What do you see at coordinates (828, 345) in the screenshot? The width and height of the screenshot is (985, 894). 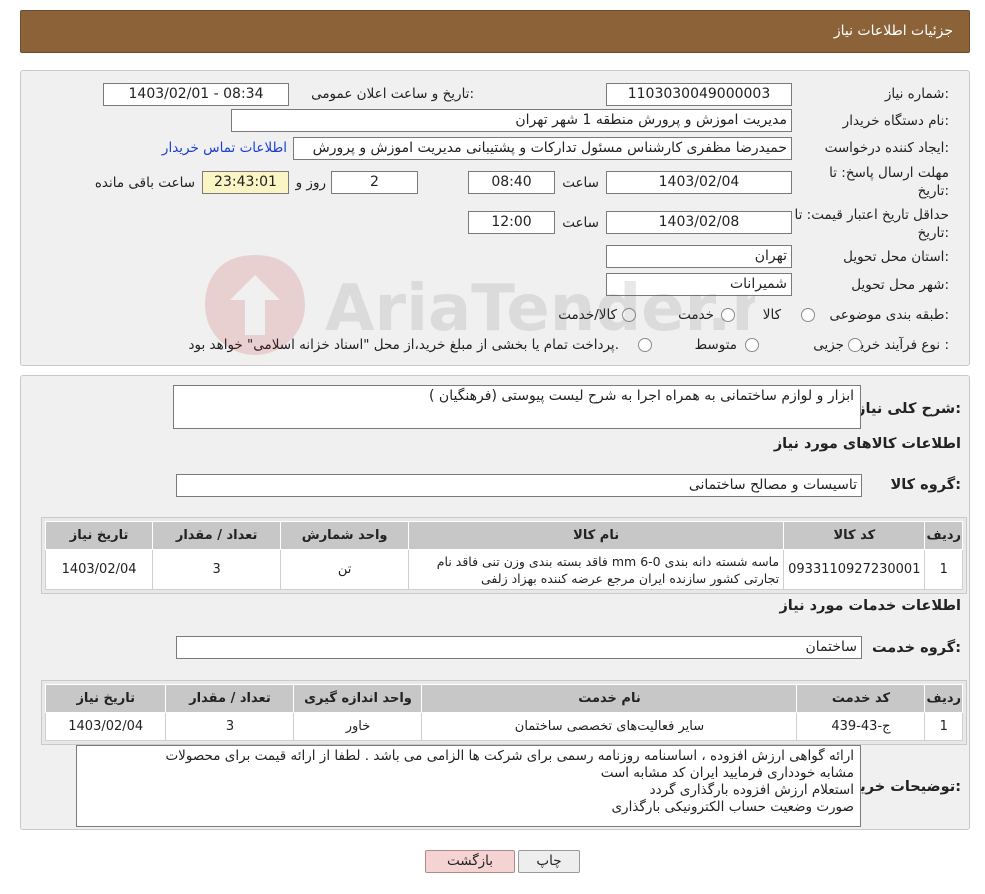 I see `process-minor-label: جزیی` at bounding box center [828, 345].